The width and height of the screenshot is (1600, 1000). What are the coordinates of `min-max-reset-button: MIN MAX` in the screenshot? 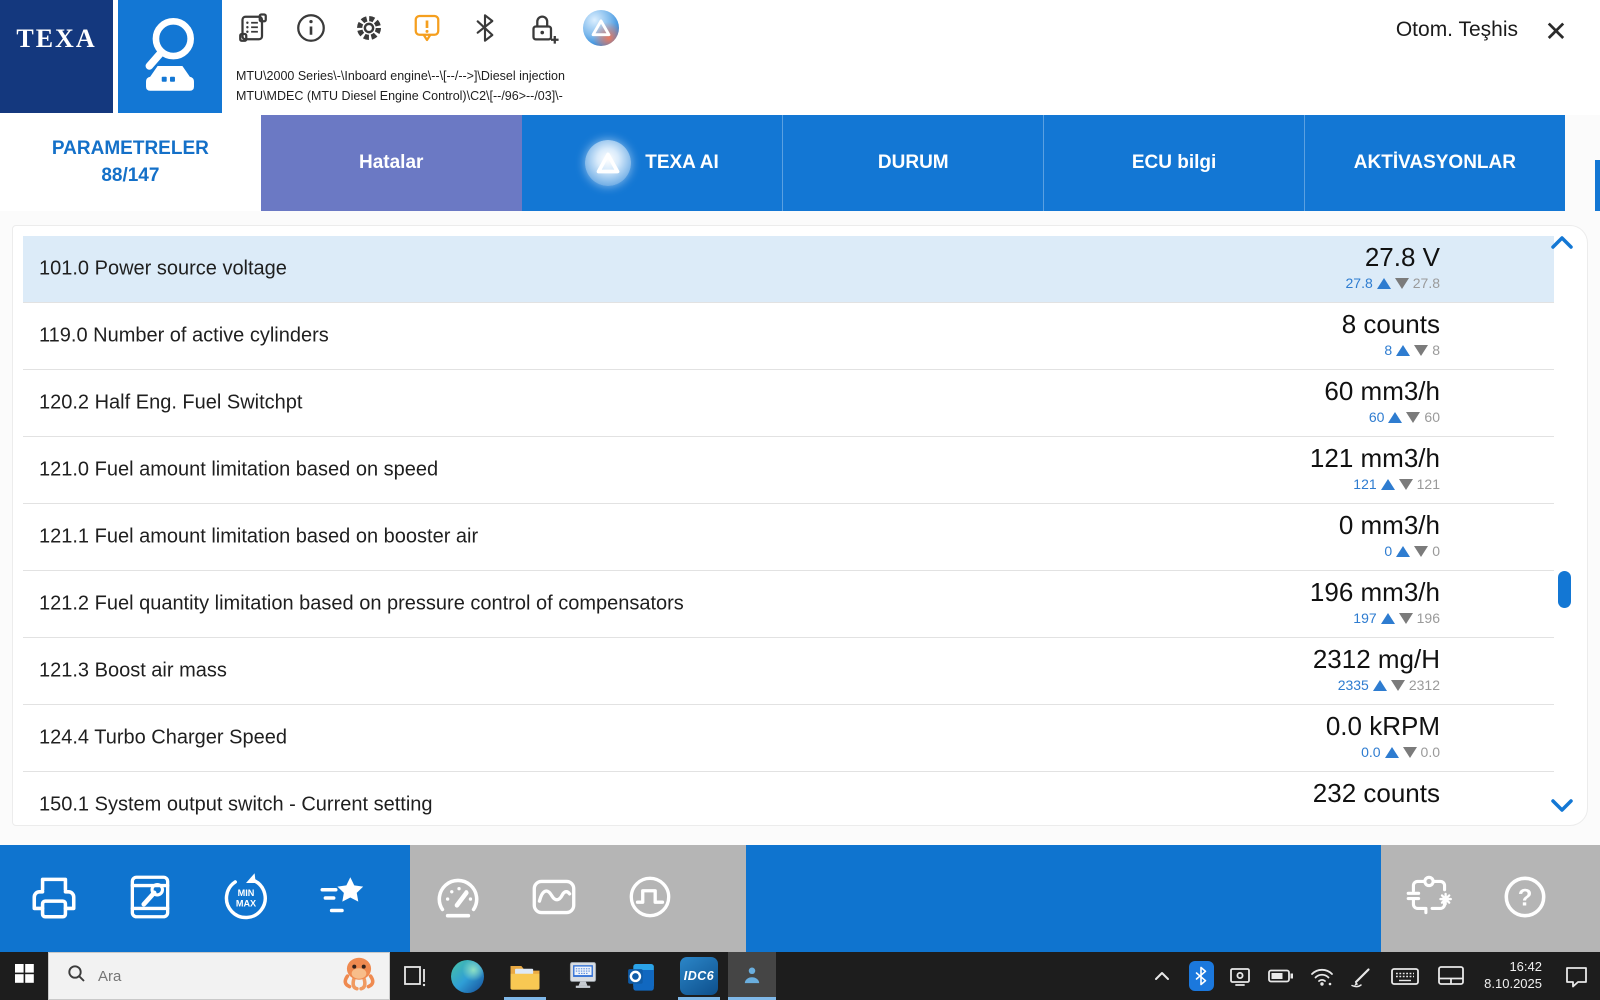 It's located at (246, 898).